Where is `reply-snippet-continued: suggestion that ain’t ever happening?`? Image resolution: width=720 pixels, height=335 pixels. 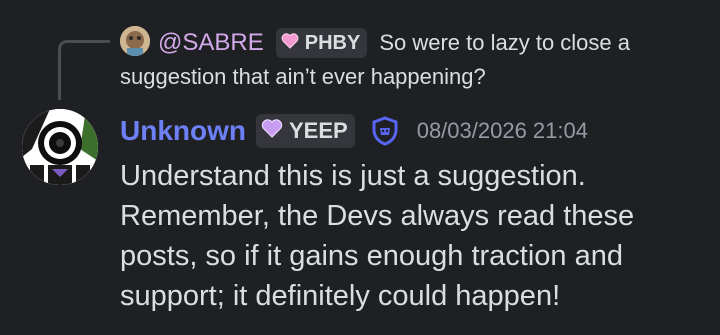 reply-snippet-continued: suggestion that ain’t ever happening? is located at coordinates (303, 77).